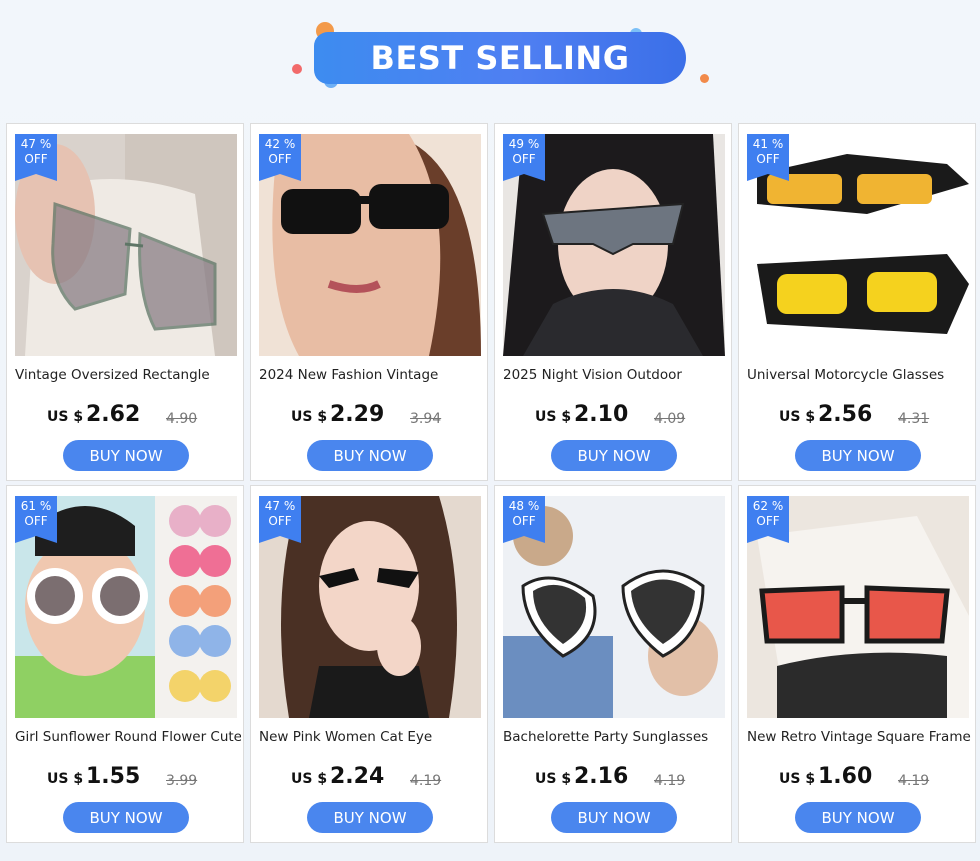  What do you see at coordinates (524, 519) in the screenshot?
I see `discount-badge: 48 % OFF` at bounding box center [524, 519].